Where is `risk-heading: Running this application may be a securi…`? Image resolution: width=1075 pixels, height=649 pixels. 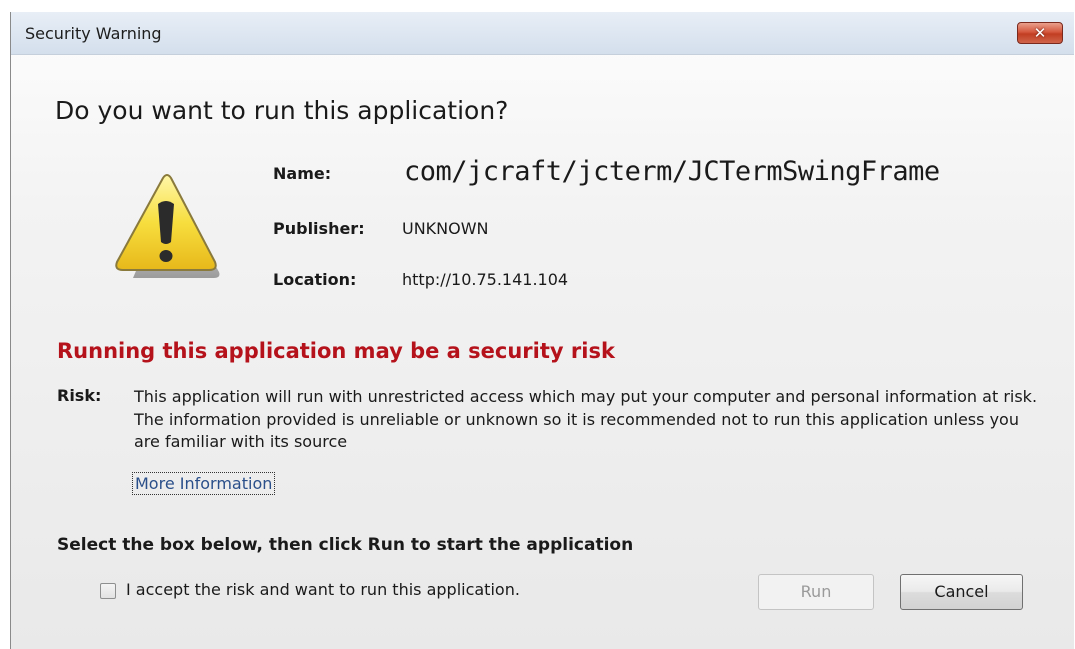
risk-heading: Running this application may be a securi… is located at coordinates (336, 351).